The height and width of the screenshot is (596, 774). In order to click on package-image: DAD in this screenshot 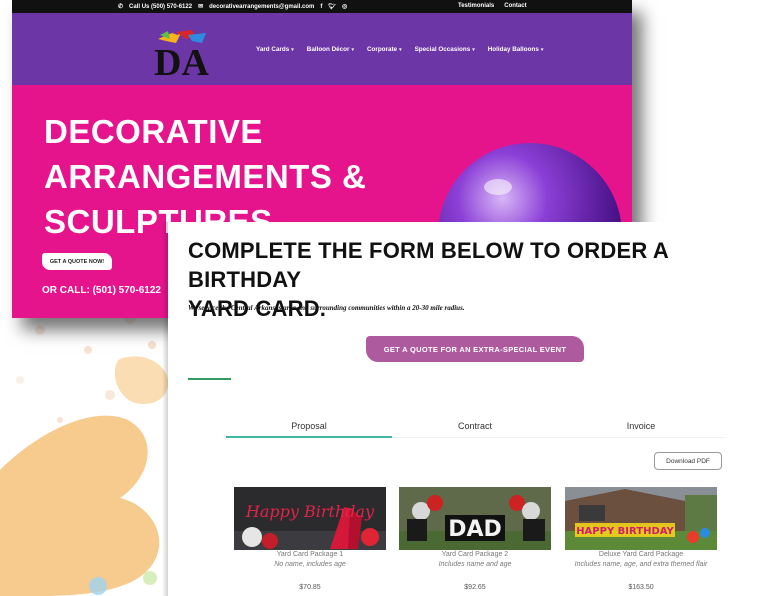, I will do `click(475, 518)`.